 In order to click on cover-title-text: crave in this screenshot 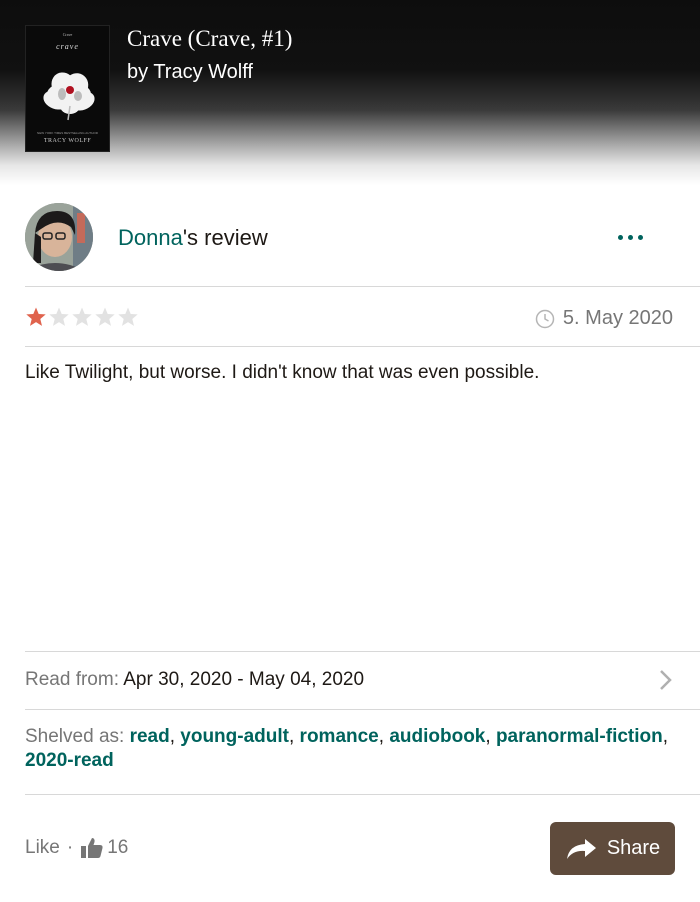, I will do `click(67, 46)`.